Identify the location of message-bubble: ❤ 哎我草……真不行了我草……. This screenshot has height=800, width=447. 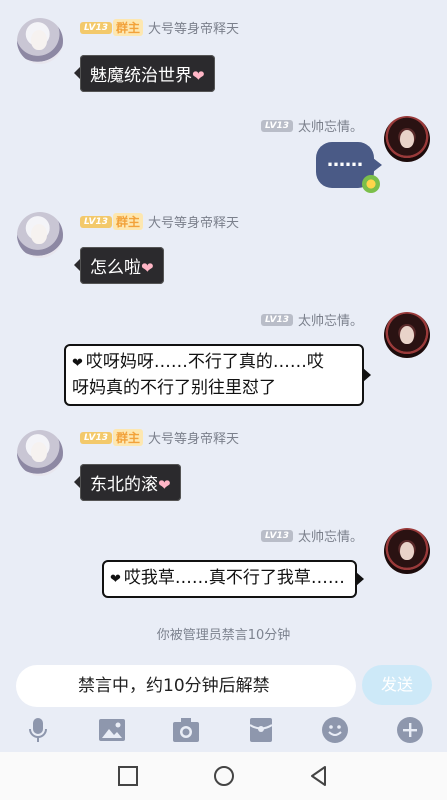
(233, 579).